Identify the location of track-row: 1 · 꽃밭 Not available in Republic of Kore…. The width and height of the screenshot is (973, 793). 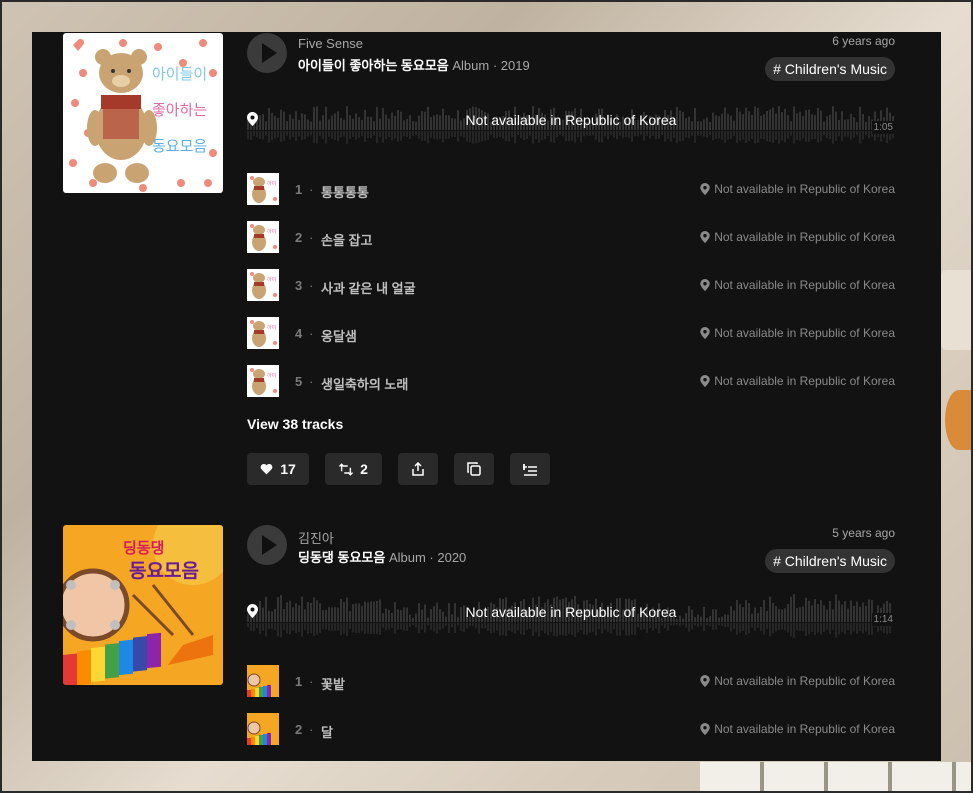
(571, 681).